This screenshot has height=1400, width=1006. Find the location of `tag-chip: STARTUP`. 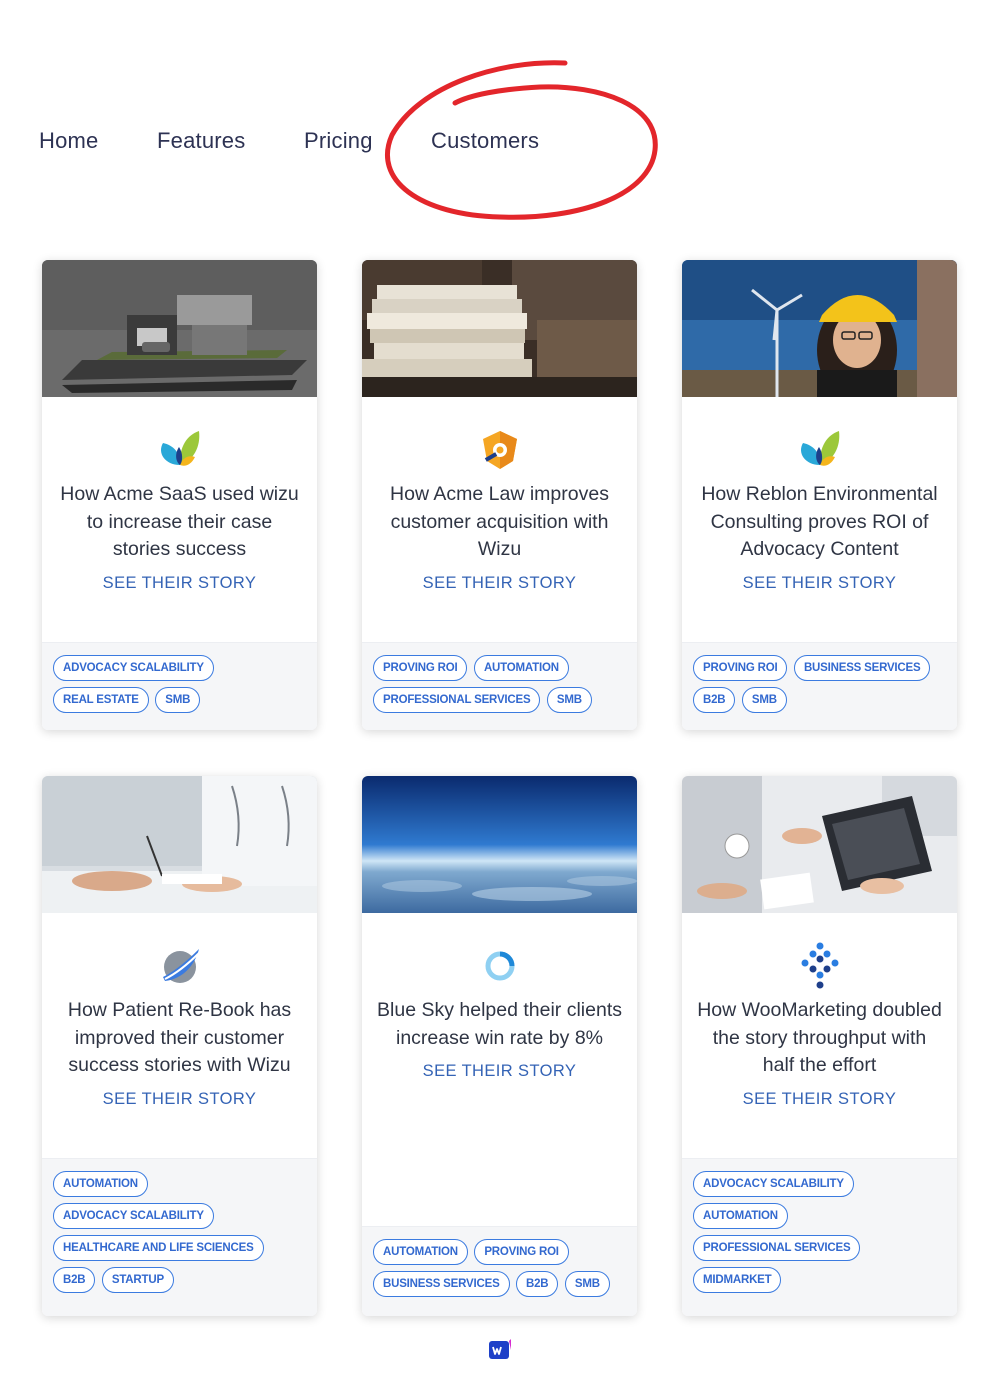

tag-chip: STARTUP is located at coordinates (137, 1280).